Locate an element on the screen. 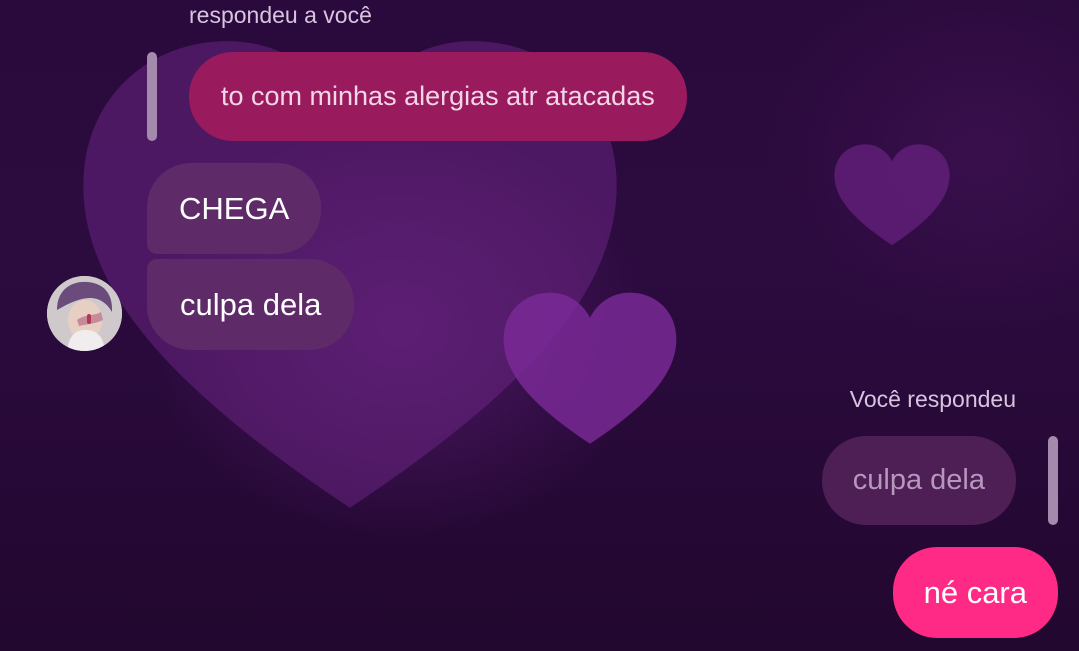 Image resolution: width=1079 pixels, height=651 pixels. sent-quoted-message-text: culpa dela is located at coordinates (918, 480).